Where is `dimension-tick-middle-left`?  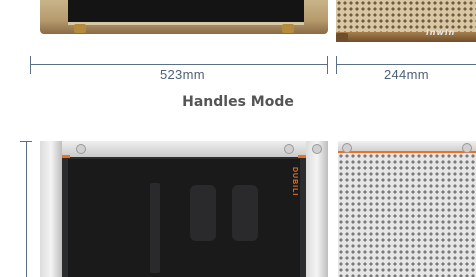
dimension-tick-middle-left is located at coordinates (327, 65).